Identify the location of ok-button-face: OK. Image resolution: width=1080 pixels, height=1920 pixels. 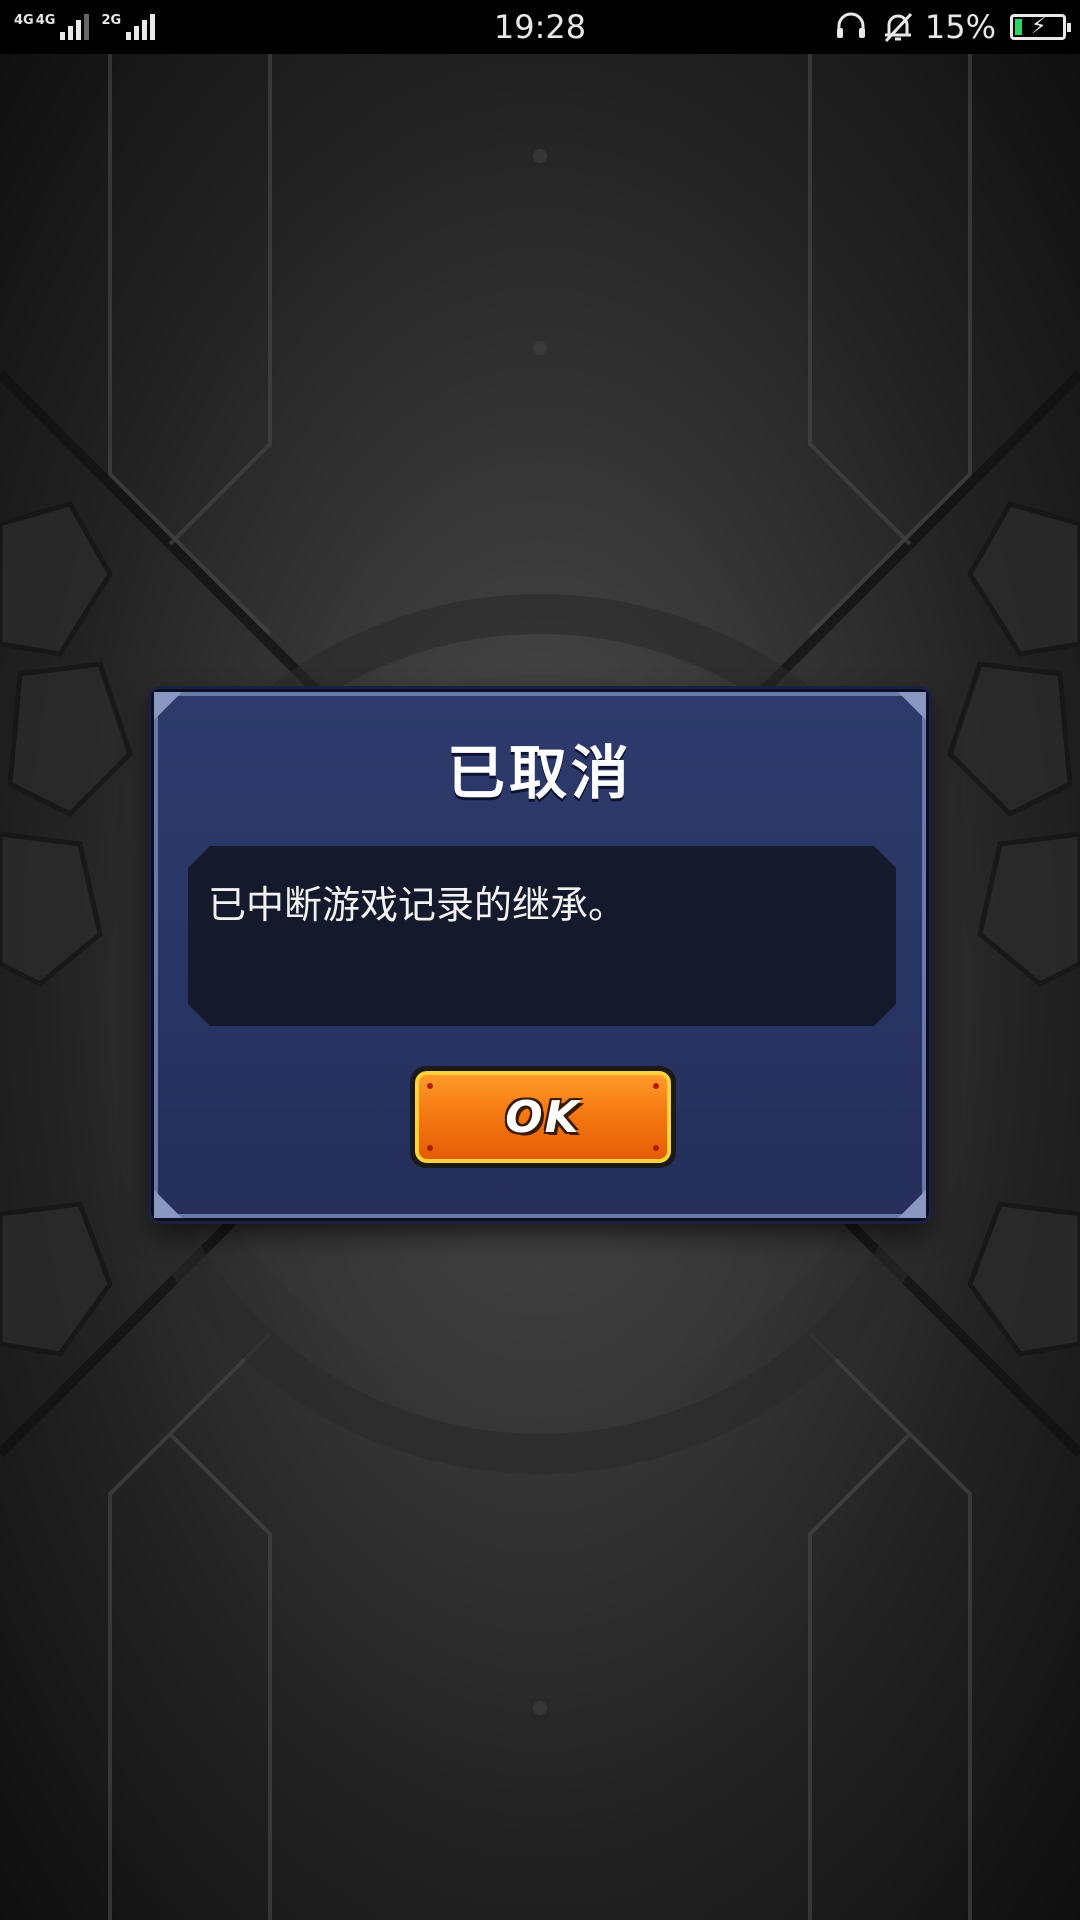
(543, 1117).